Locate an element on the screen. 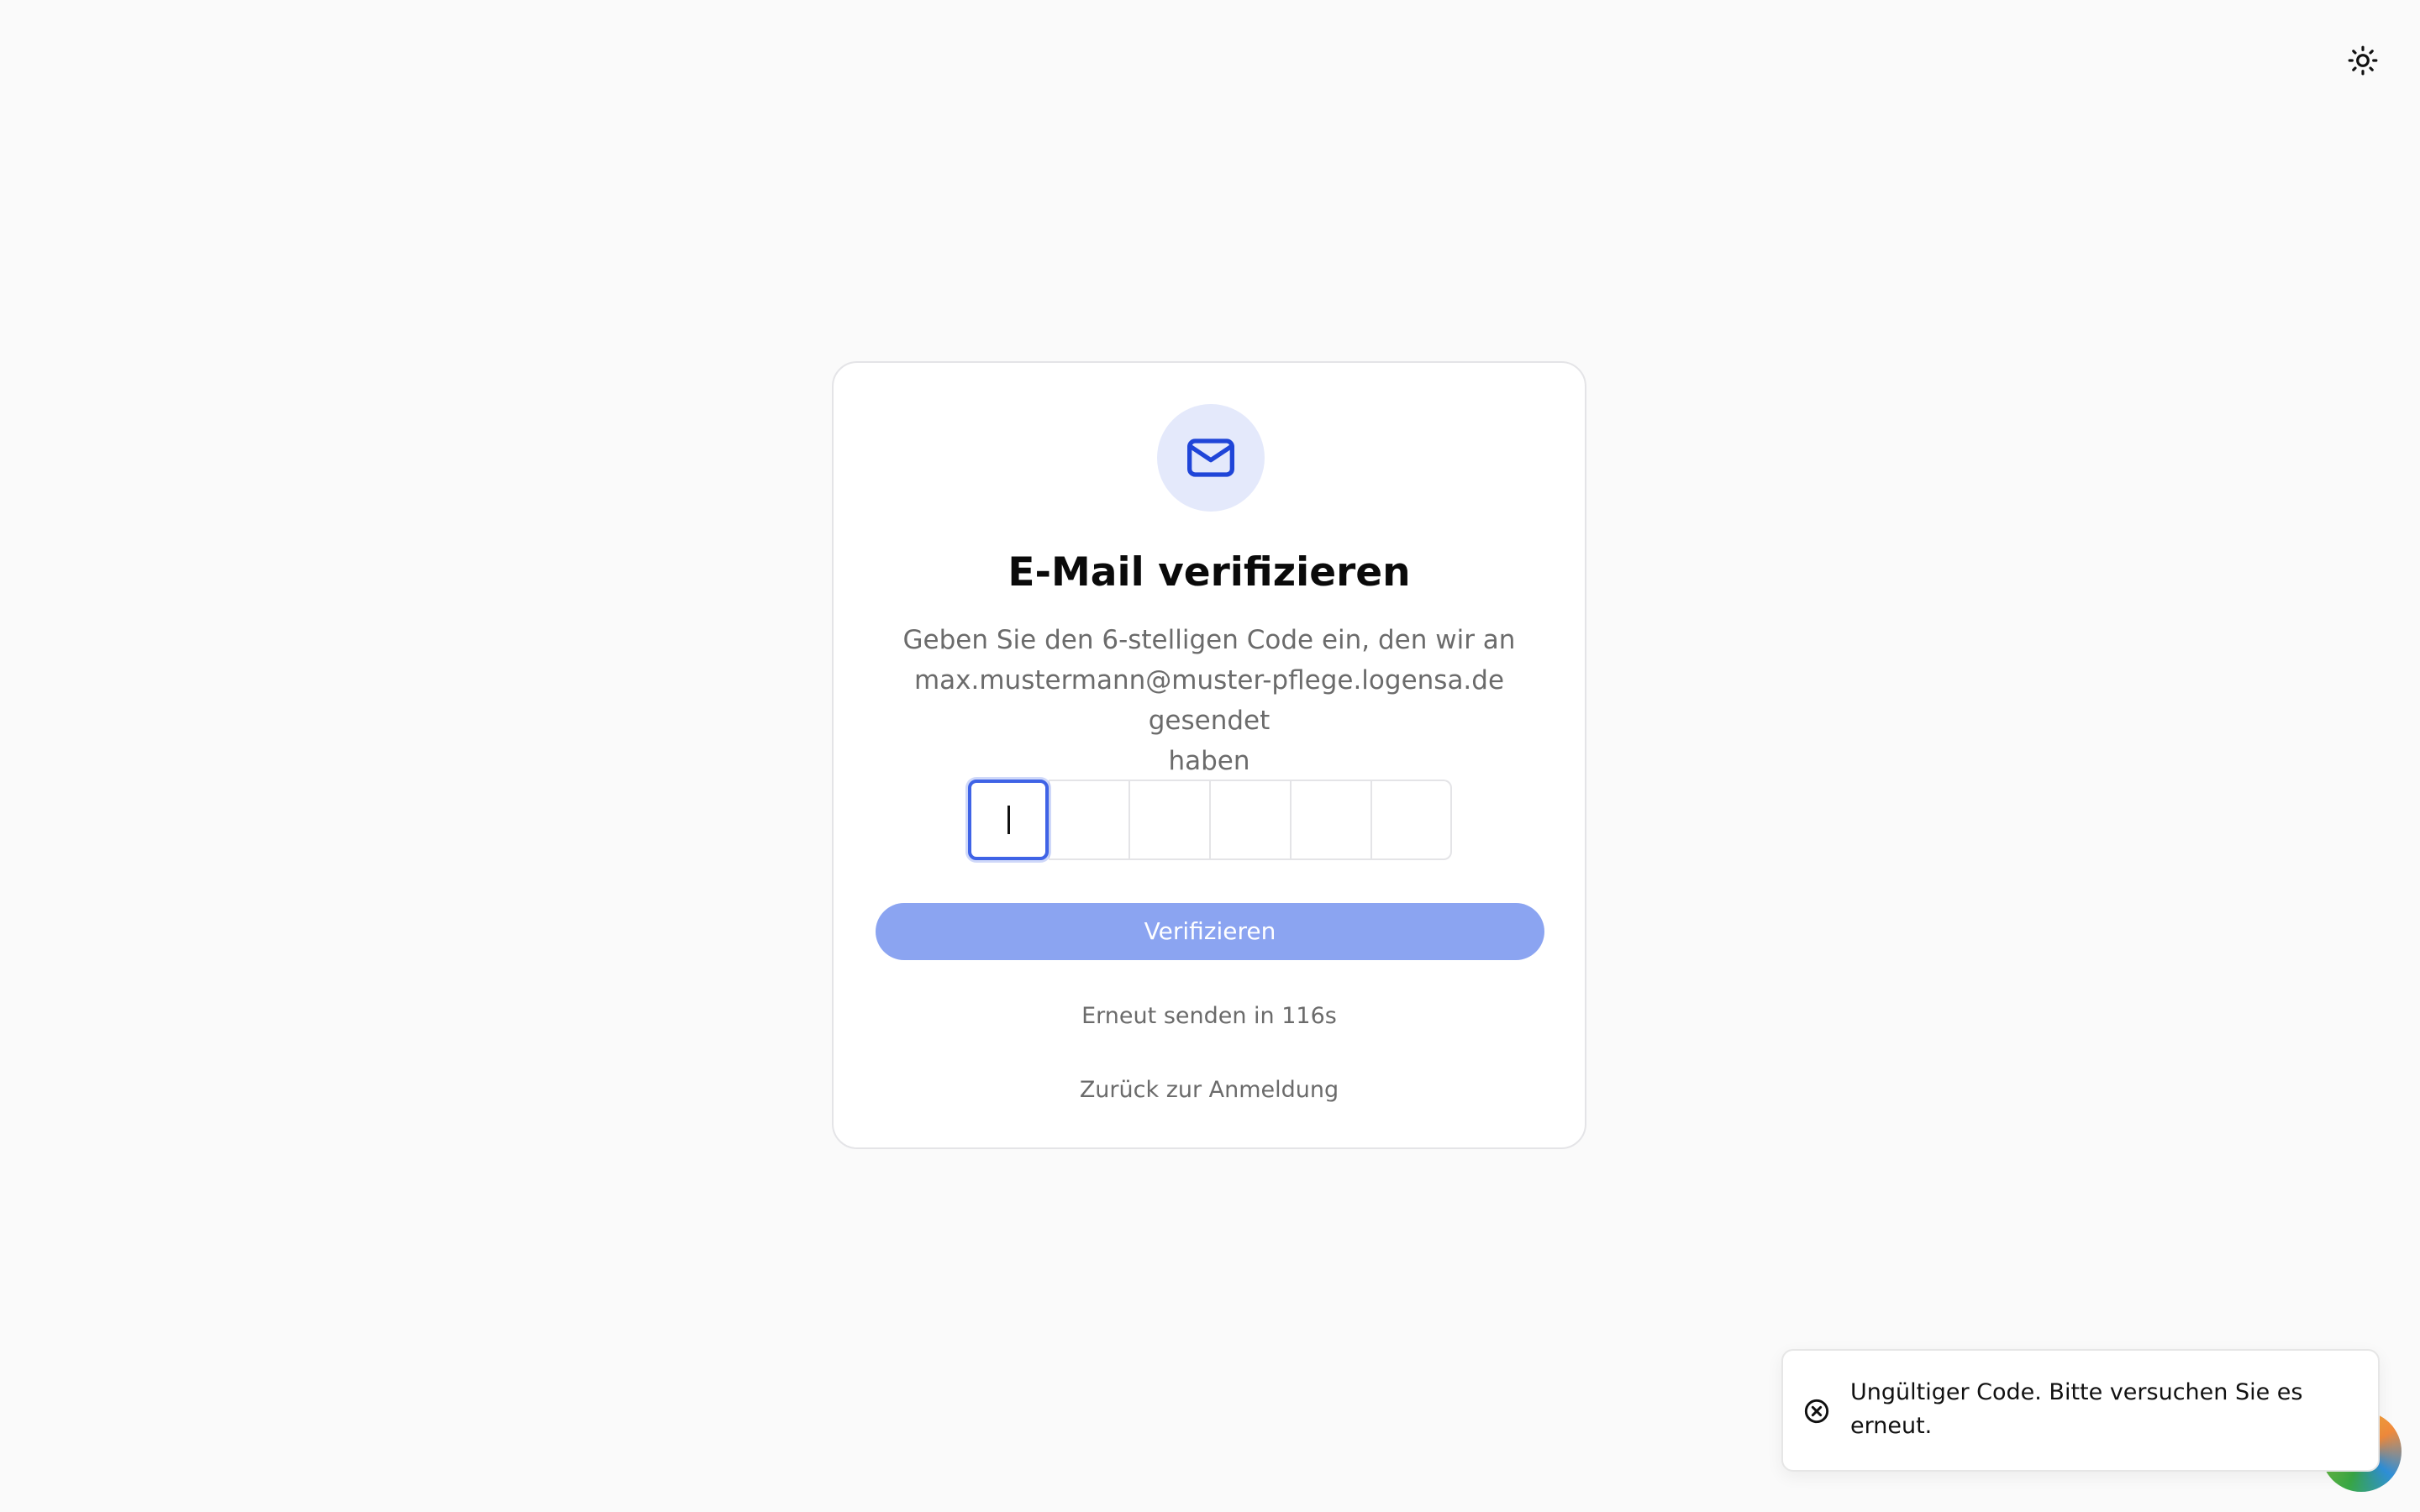 The width and height of the screenshot is (2420, 1512). otp-input-group is located at coordinates (1210, 820).